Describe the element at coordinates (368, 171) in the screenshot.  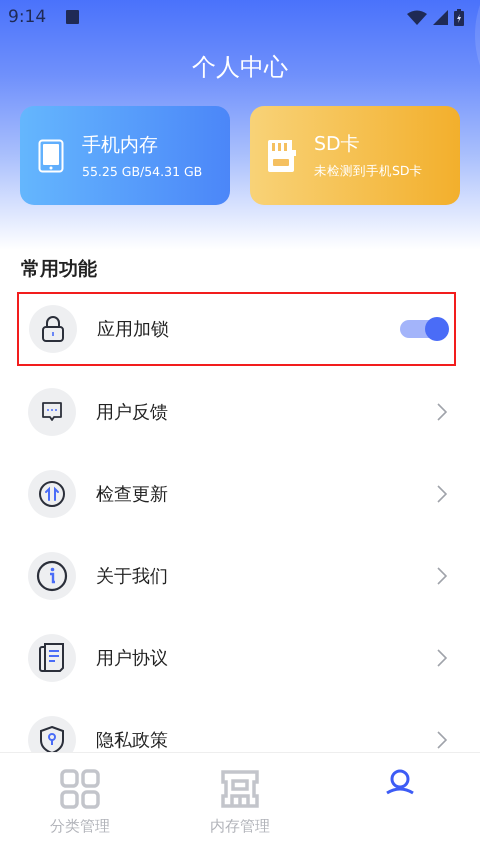
I see `card-subtitle: 未检测到手机SD卡` at that location.